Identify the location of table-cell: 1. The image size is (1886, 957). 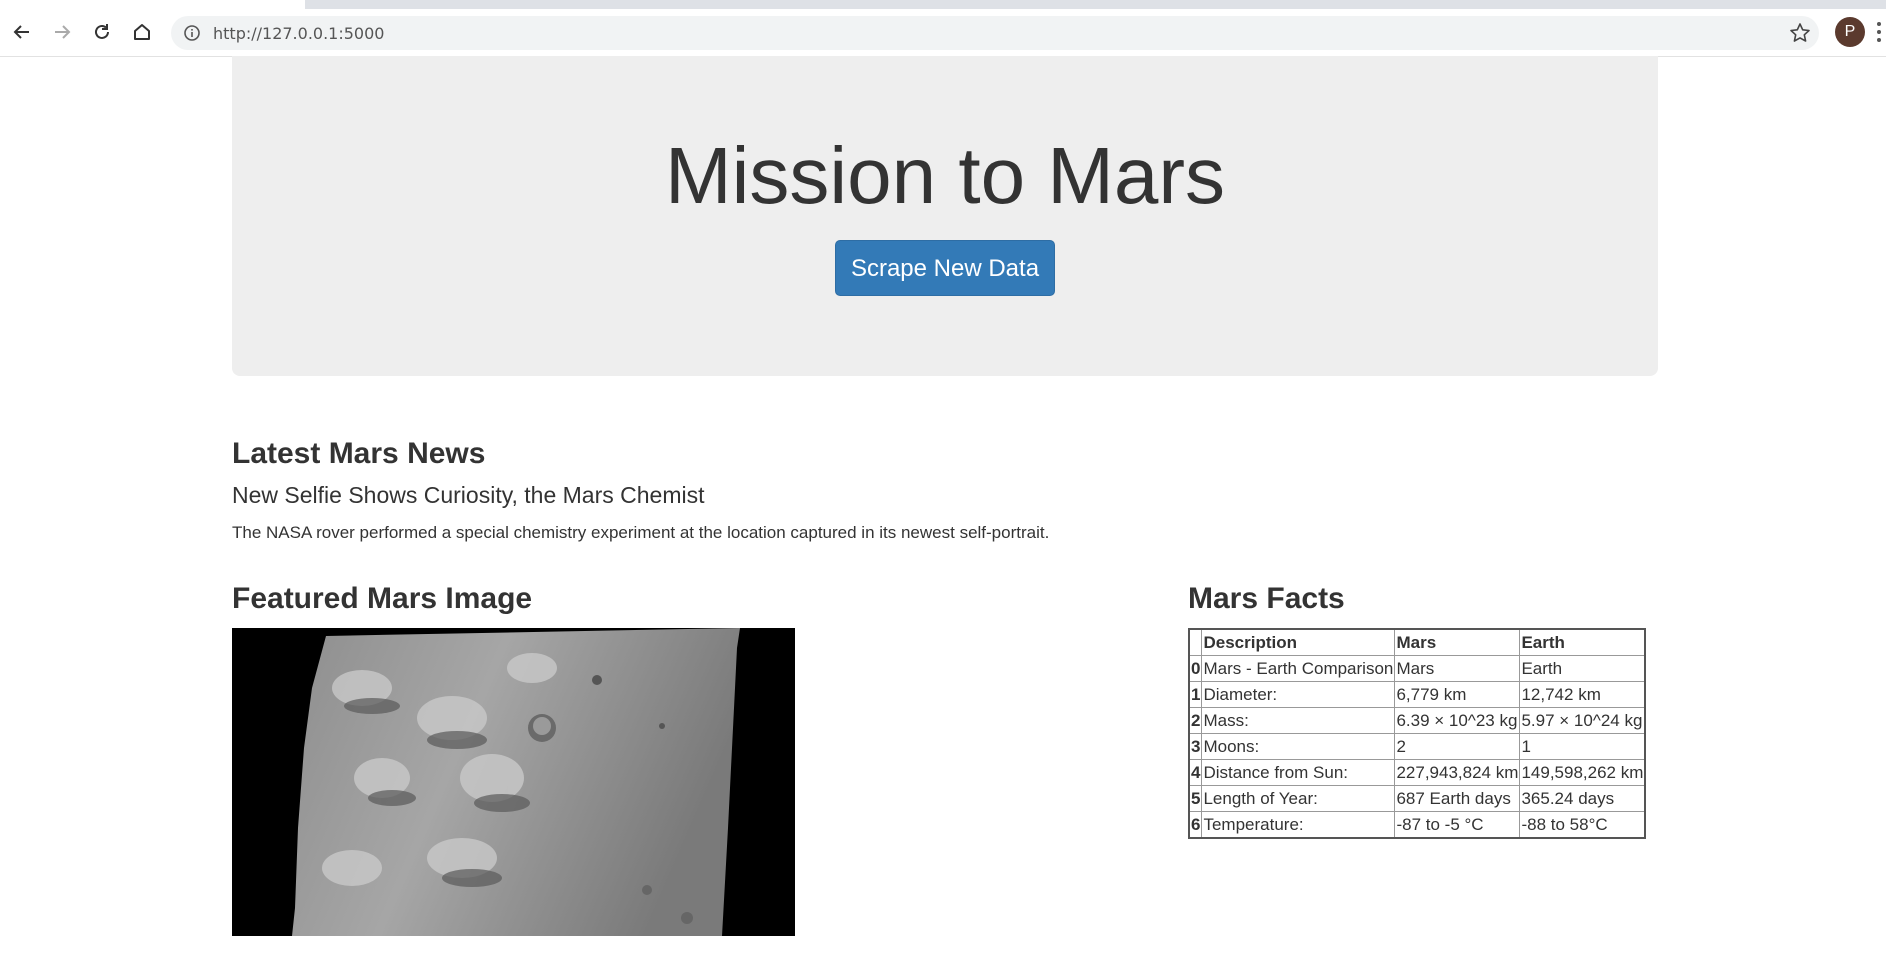
(1582, 746).